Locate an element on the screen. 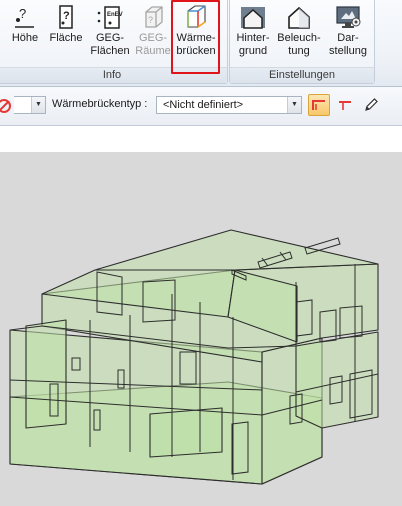  darstellung-button: Dar- stellung is located at coordinates (348, 35).